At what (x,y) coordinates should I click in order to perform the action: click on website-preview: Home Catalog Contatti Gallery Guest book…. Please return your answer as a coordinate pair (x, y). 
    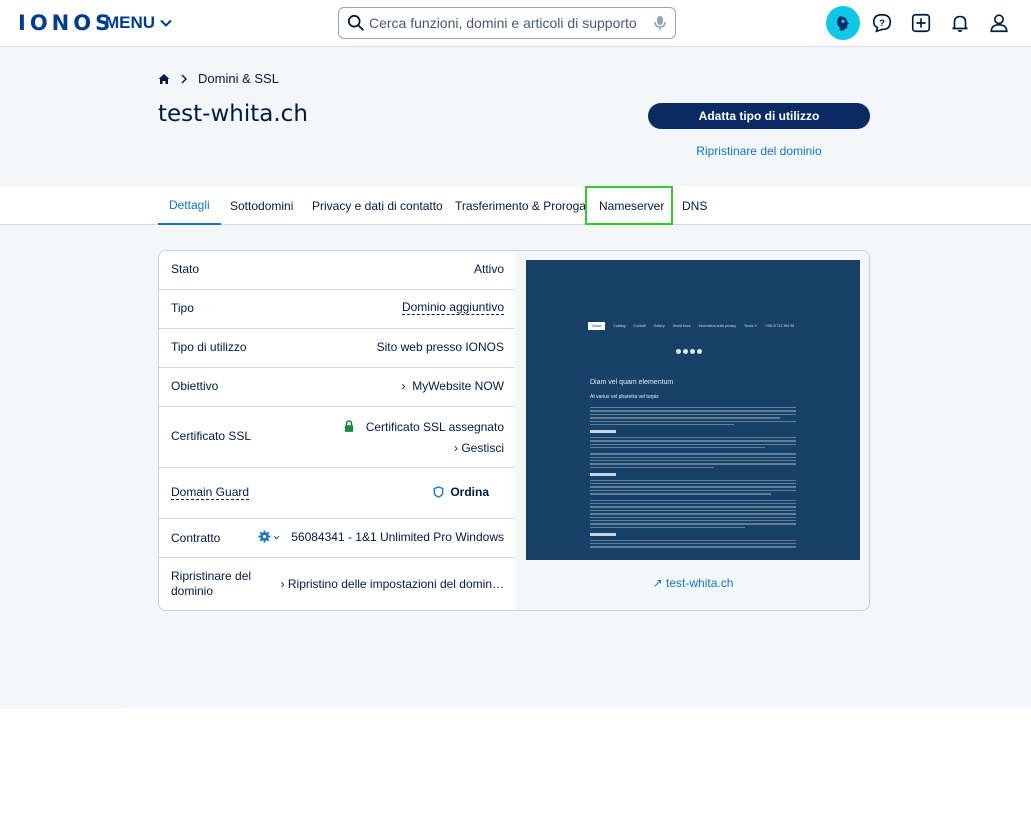
    Looking at the image, I should click on (693, 410).